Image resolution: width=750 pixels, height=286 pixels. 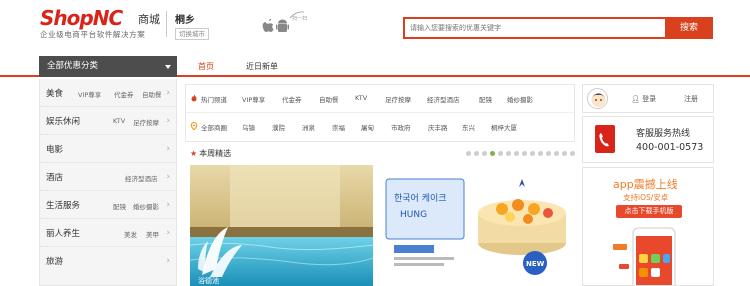 I want to click on filter-all-areas: 全部商圈, so click(x=214, y=127).